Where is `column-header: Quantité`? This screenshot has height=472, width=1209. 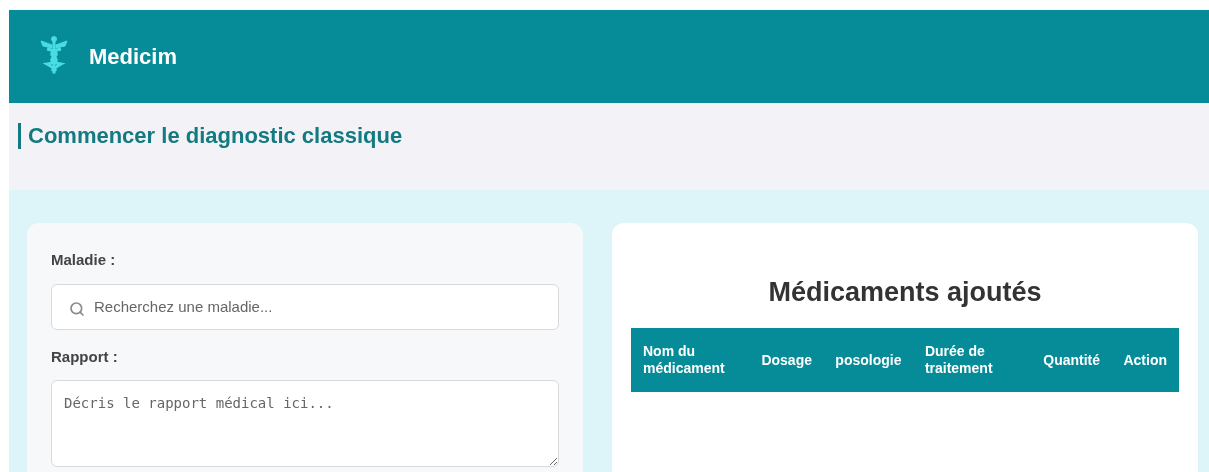
column-header: Quantité is located at coordinates (1072, 360).